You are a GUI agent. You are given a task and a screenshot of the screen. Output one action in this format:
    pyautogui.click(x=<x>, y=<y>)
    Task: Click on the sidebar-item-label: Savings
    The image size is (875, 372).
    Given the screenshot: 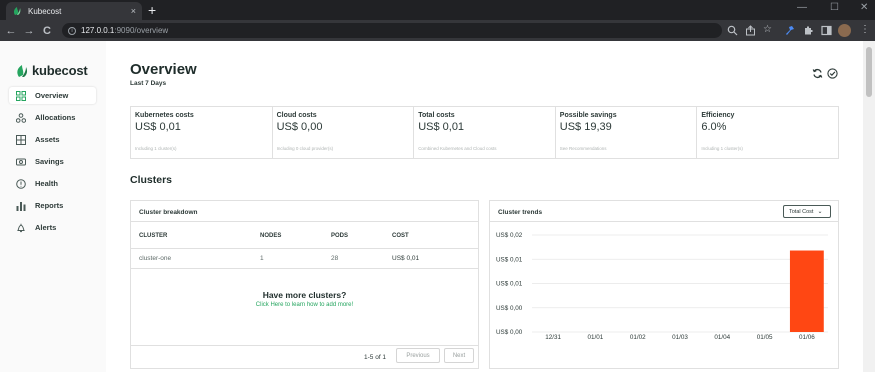 What is the action you would take?
    pyautogui.click(x=49, y=161)
    